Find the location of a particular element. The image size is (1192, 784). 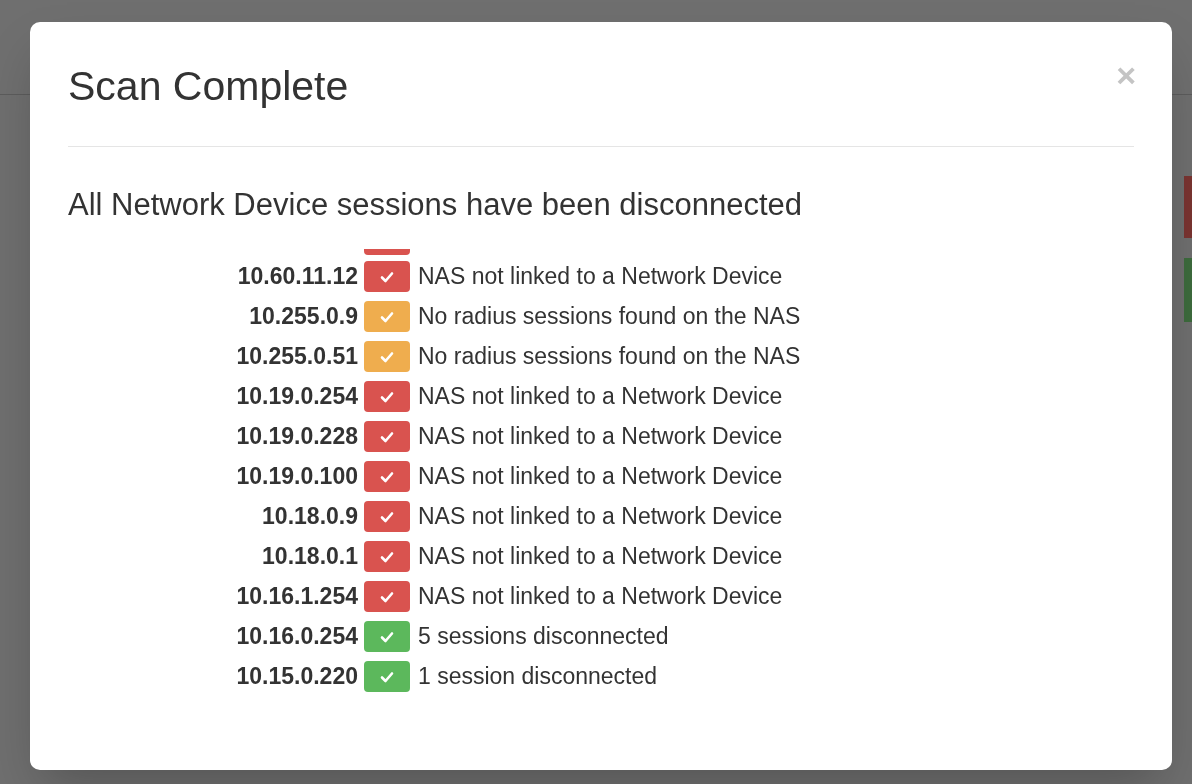

ip-address: 10.16.1.254 is located at coordinates (297, 597).